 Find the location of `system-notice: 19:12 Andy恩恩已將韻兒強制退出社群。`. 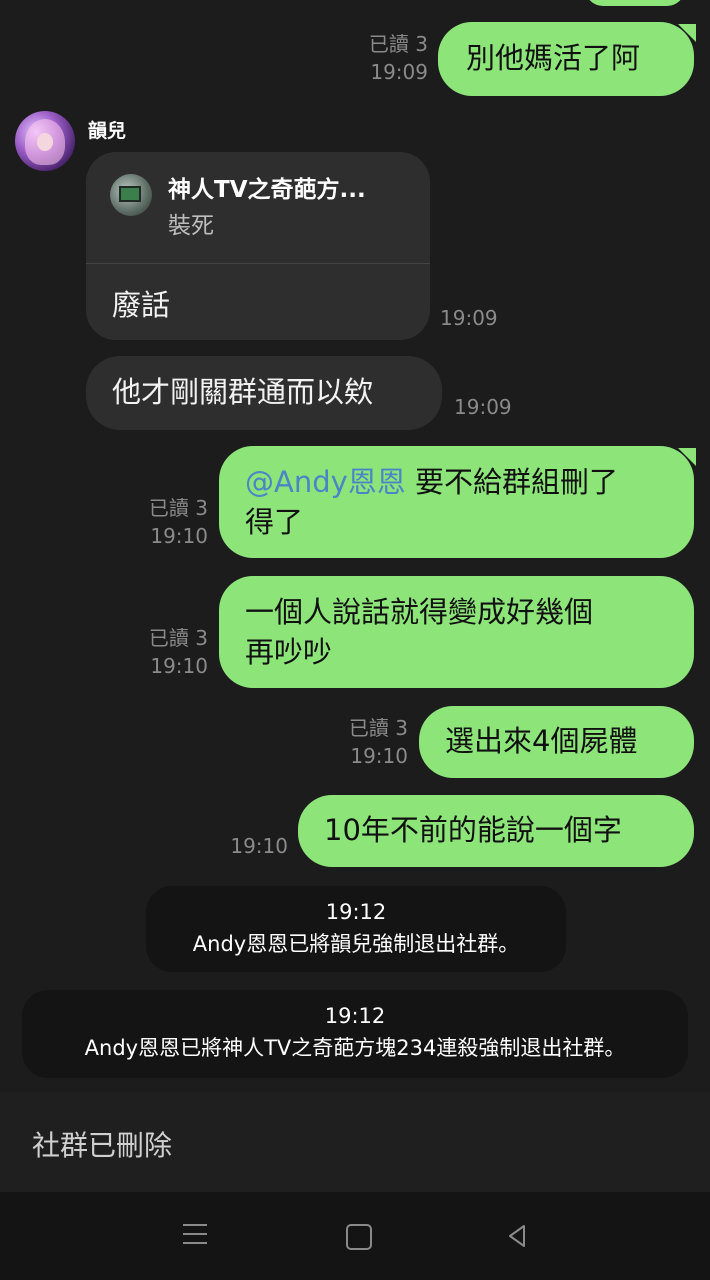

system-notice: 19:12 Andy恩恩已將韻兒強制退出社群。 is located at coordinates (356, 929).